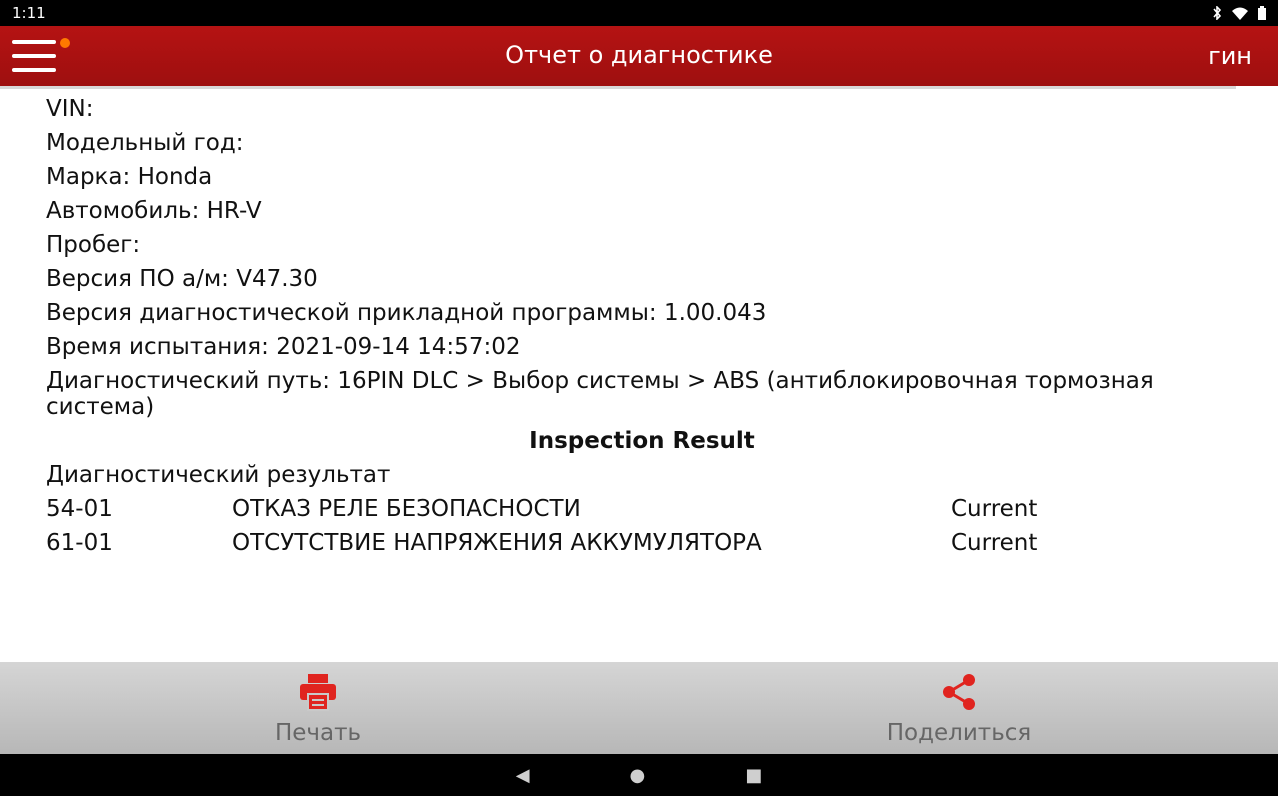  I want to click on app-bar-right-text: гин, so click(1230, 56).